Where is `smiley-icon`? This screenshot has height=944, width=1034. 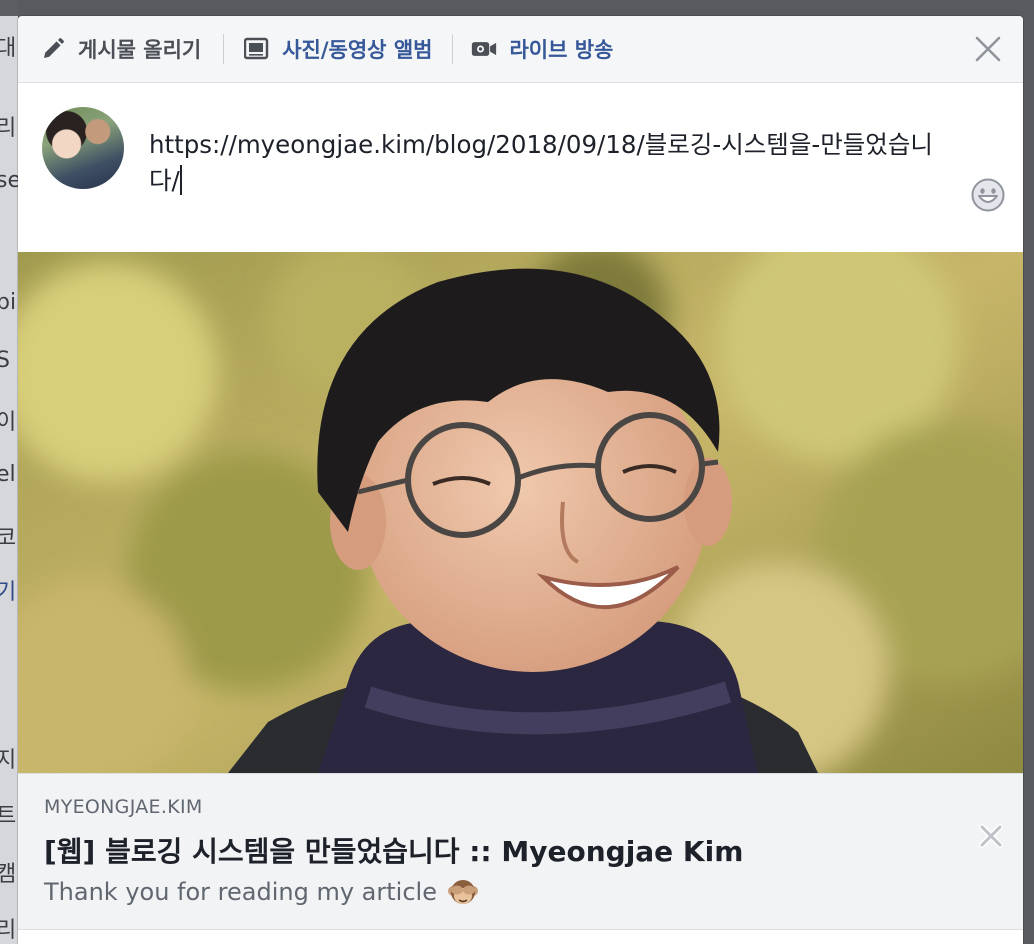 smiley-icon is located at coordinates (988, 195).